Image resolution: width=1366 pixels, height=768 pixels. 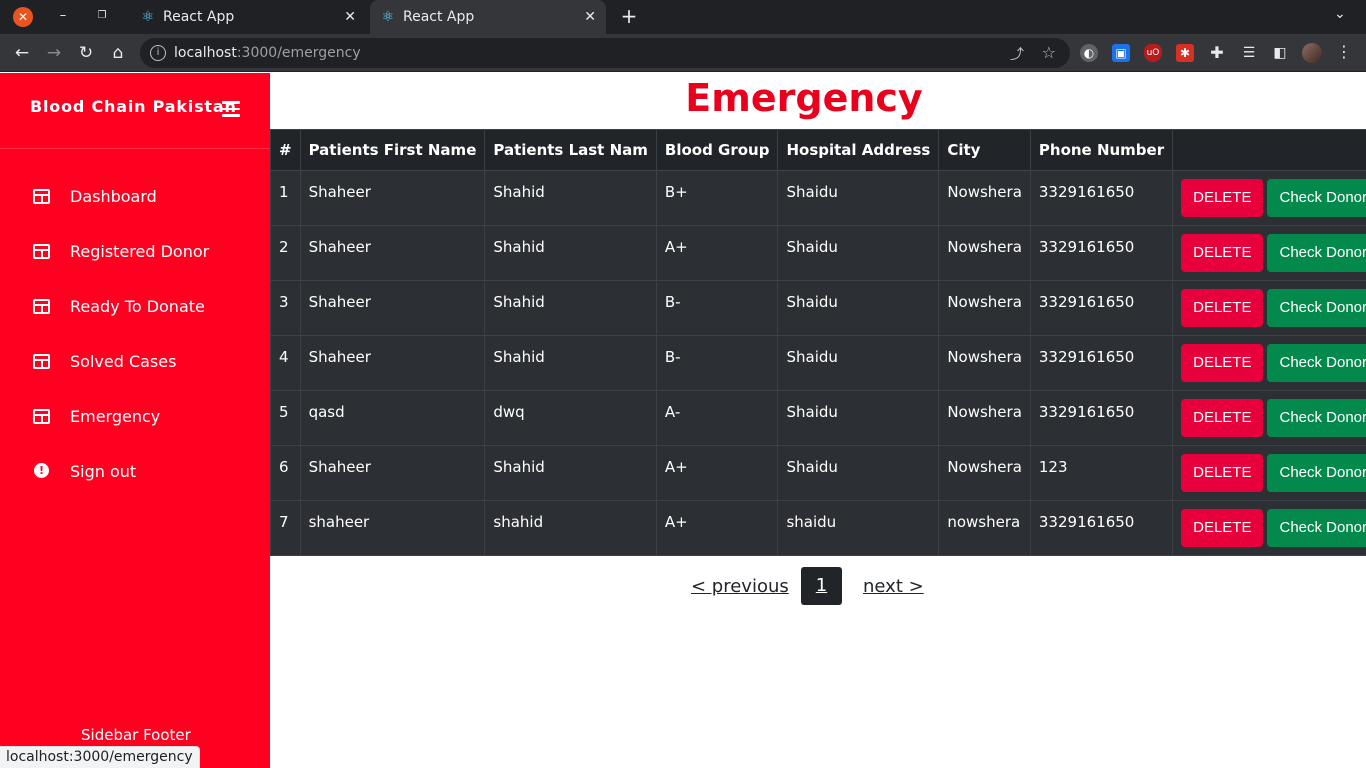 What do you see at coordinates (135, 206) in the screenshot?
I see `sidebar-item-dashboard: Dashboard` at bounding box center [135, 206].